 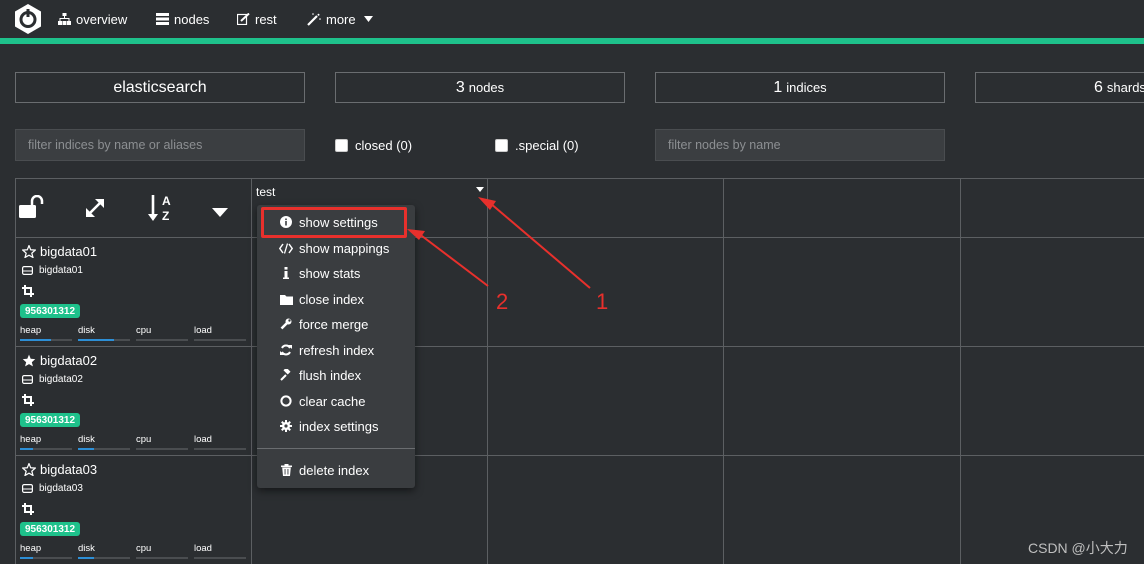 What do you see at coordinates (1078, 548) in the screenshot?
I see `watermark: CSDN @小大力` at bounding box center [1078, 548].